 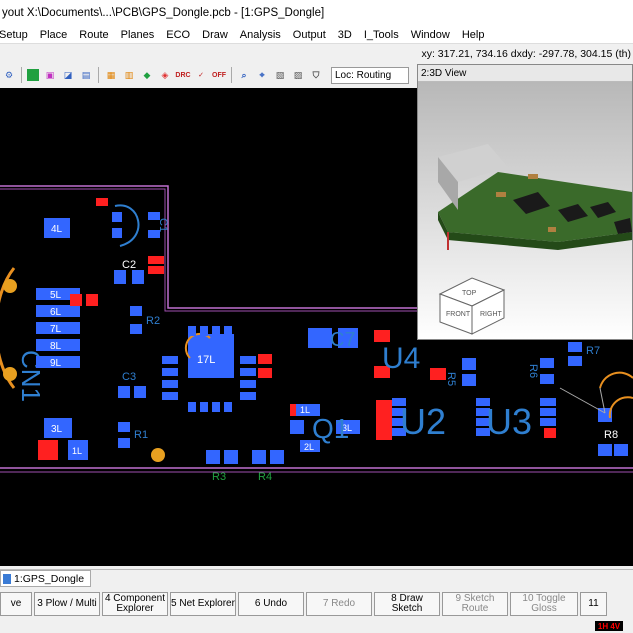 I want to click on menu-window: Window, so click(x=434, y=35).